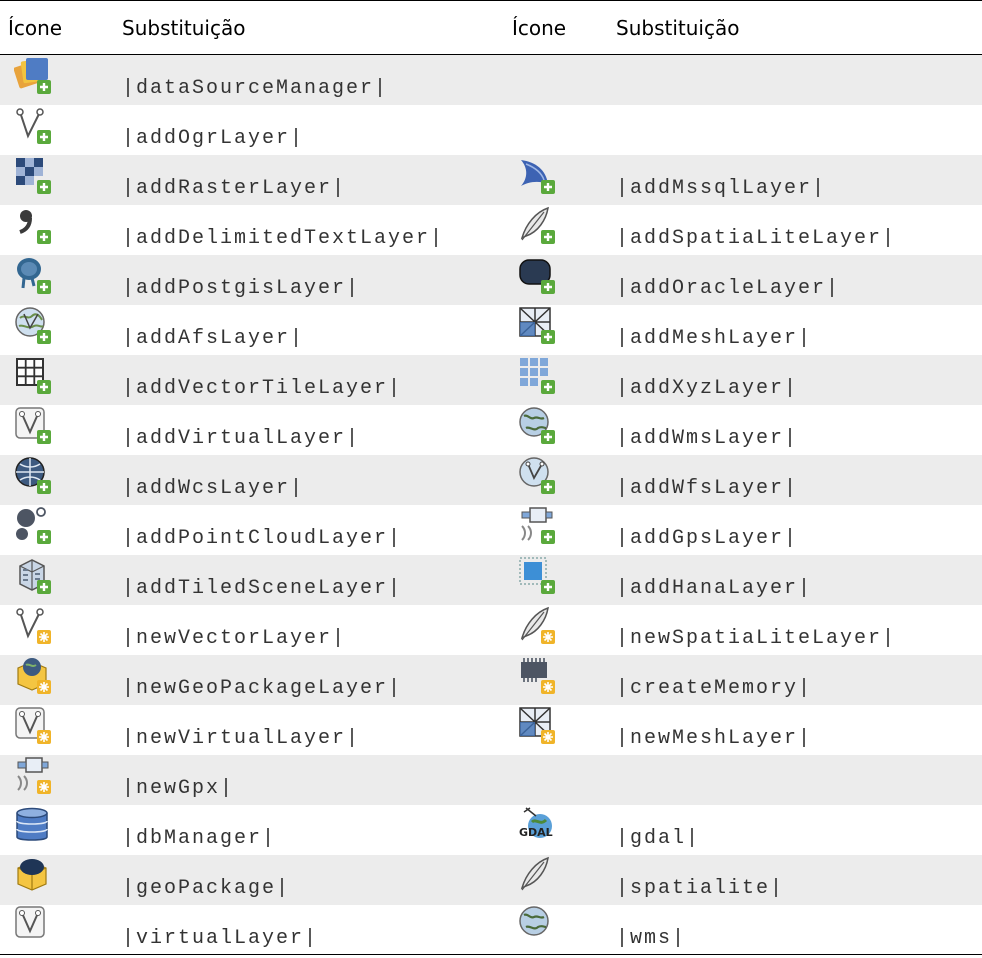  What do you see at coordinates (34, 427) in the screenshot?
I see `add-virtual-layer-icon` at bounding box center [34, 427].